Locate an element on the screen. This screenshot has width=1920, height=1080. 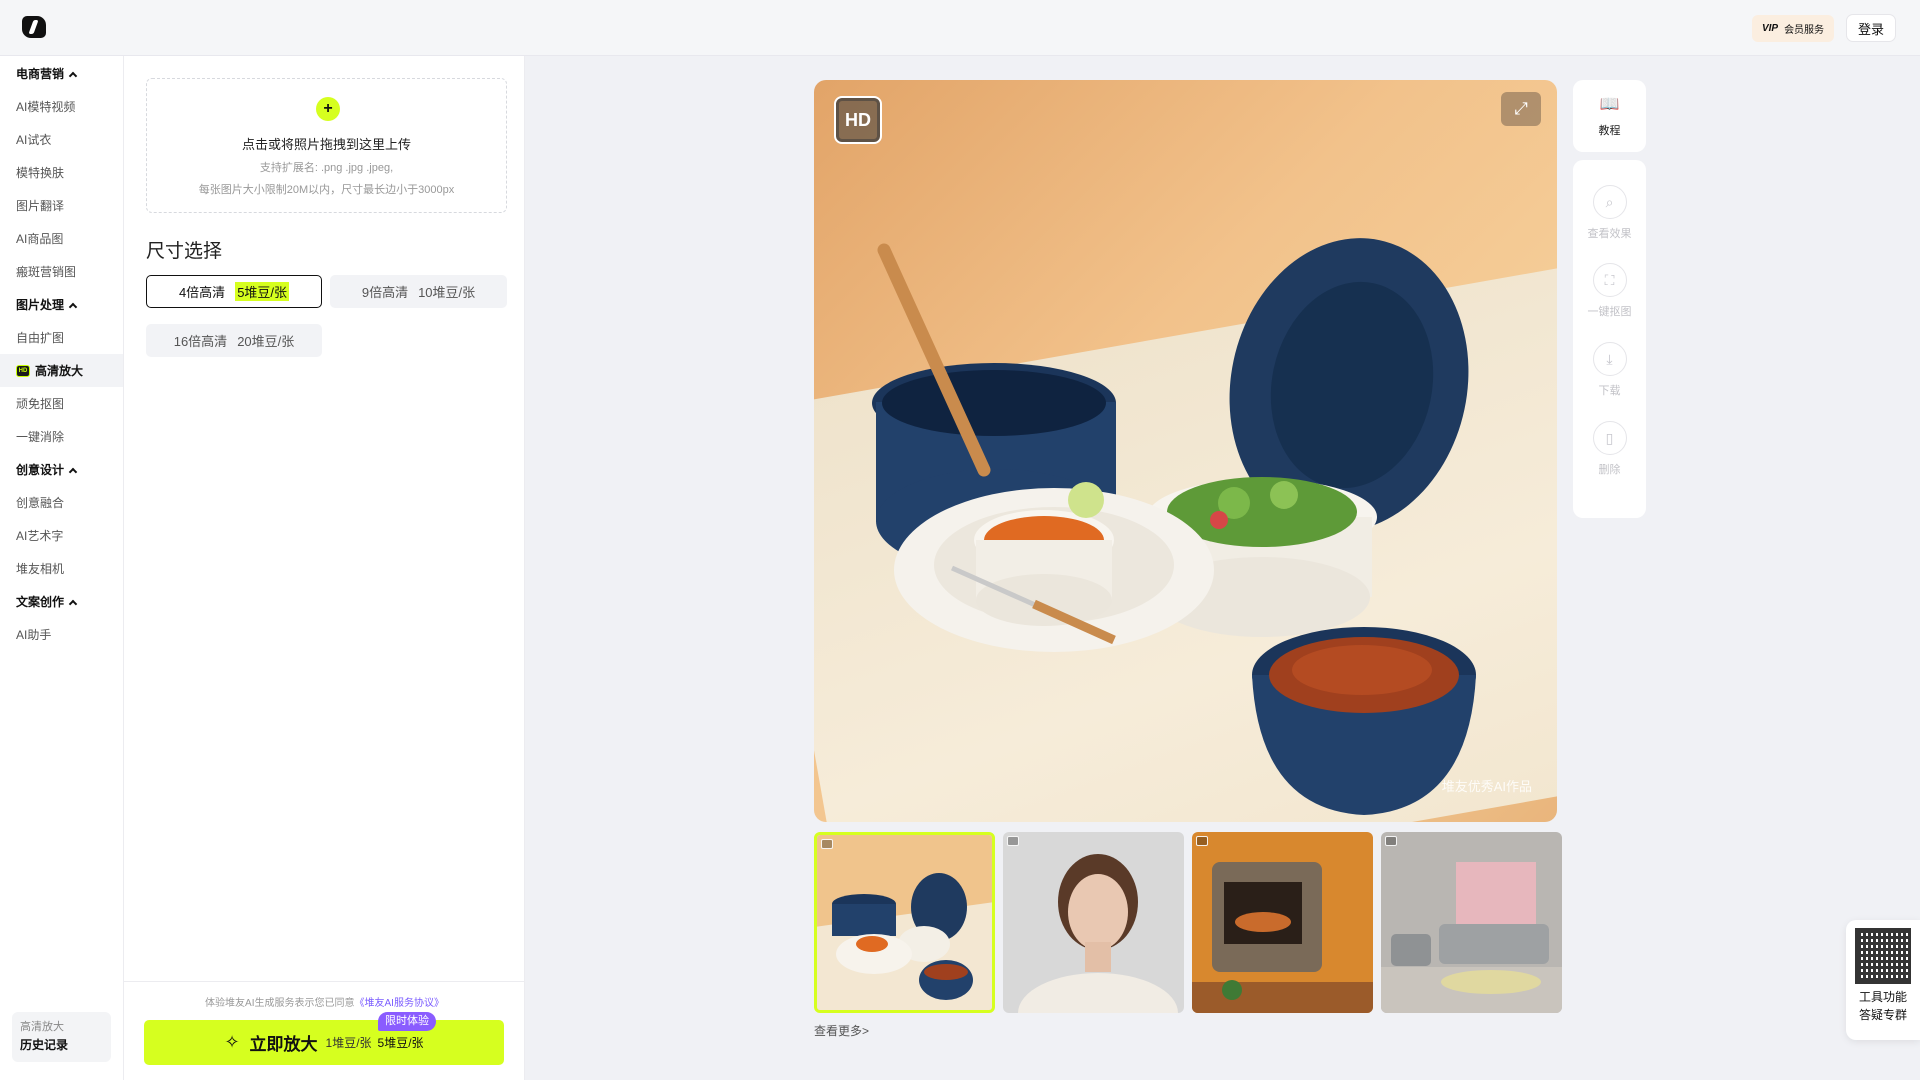
nav-section-label: 图片处理 is located at coordinates (40, 305).